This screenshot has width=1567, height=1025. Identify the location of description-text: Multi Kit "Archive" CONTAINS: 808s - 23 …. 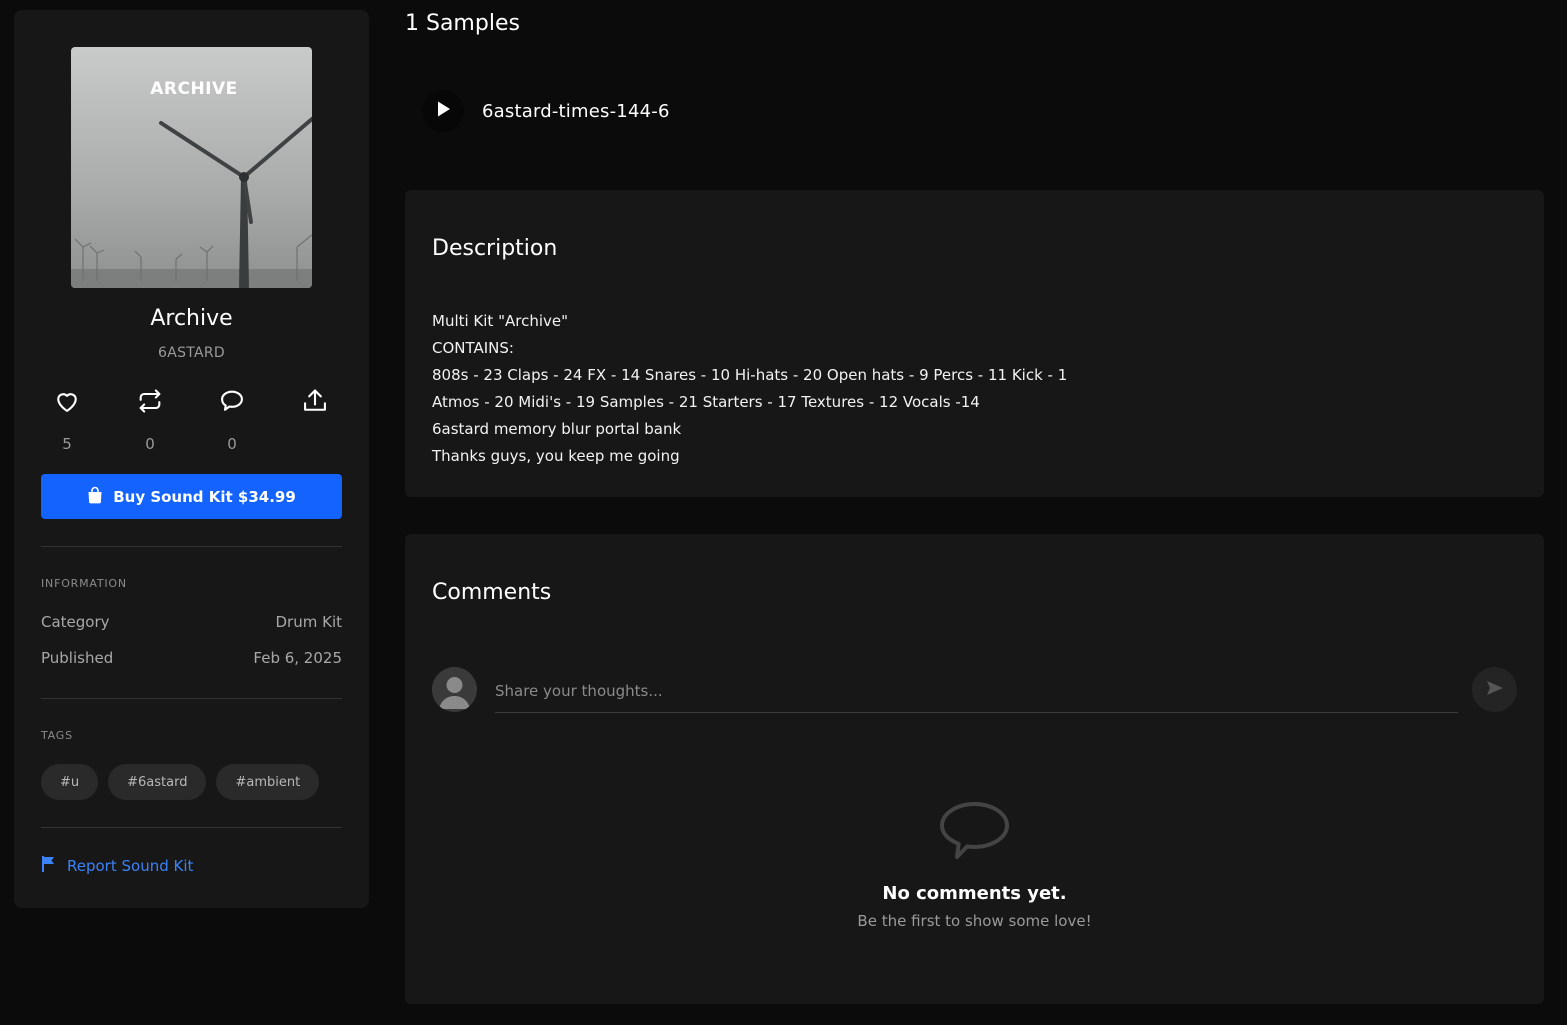
(749, 389).